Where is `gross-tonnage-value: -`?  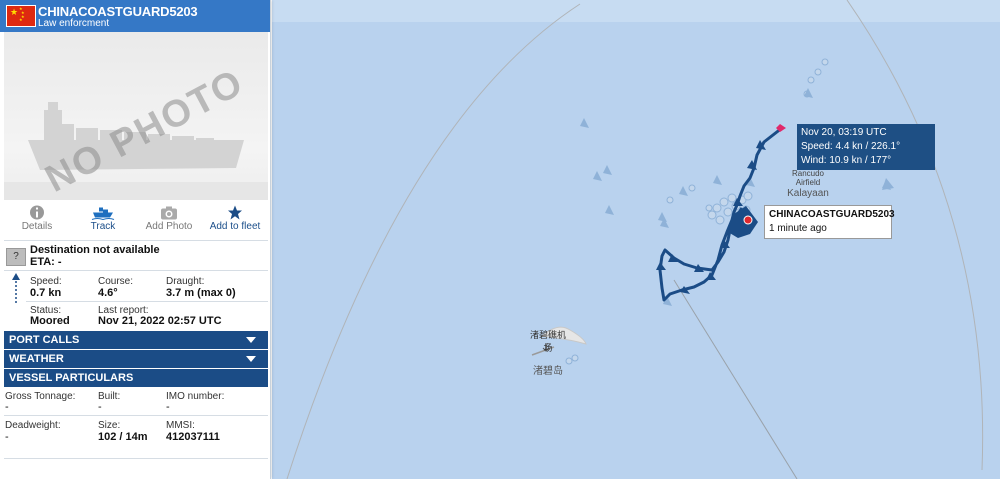
gross-tonnage-value: - is located at coordinates (7, 407).